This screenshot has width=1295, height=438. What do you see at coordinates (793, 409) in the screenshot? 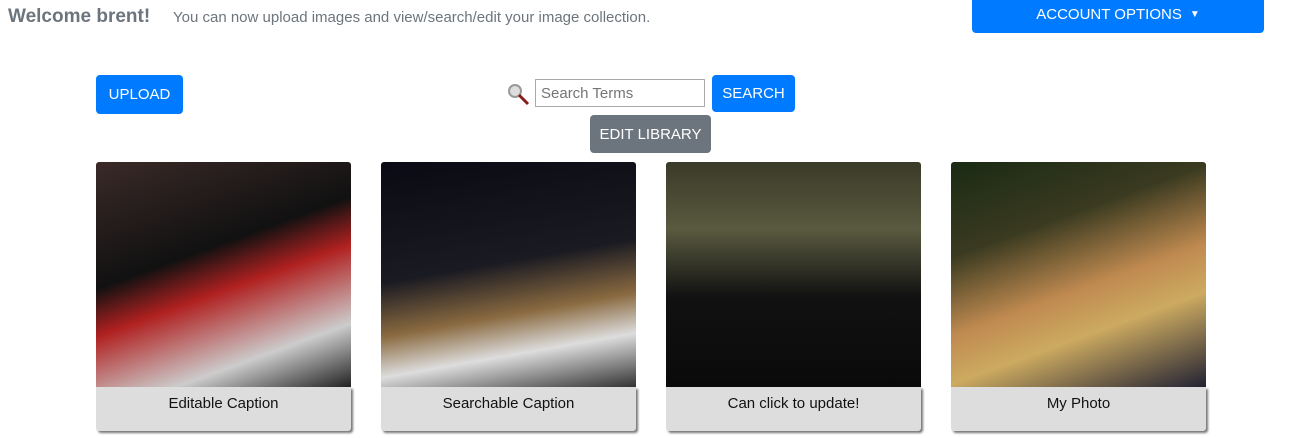
I see `photo-caption: Can click to update!` at bounding box center [793, 409].